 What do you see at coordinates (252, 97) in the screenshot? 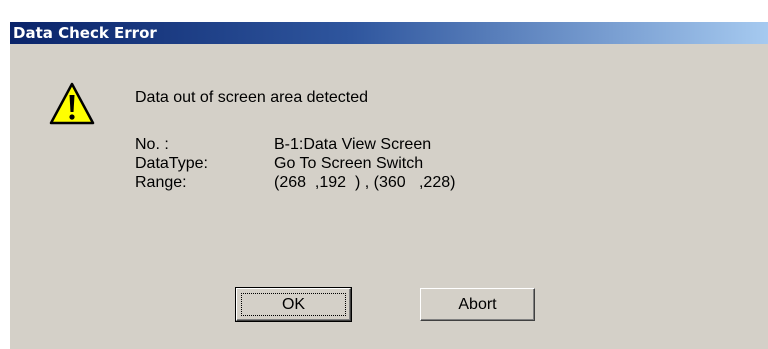
I see `error-message: Data out of screen area detected` at bounding box center [252, 97].